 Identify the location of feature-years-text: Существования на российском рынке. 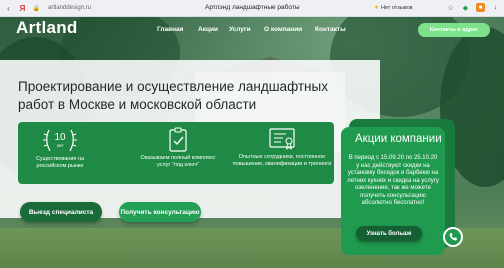
(60, 162).